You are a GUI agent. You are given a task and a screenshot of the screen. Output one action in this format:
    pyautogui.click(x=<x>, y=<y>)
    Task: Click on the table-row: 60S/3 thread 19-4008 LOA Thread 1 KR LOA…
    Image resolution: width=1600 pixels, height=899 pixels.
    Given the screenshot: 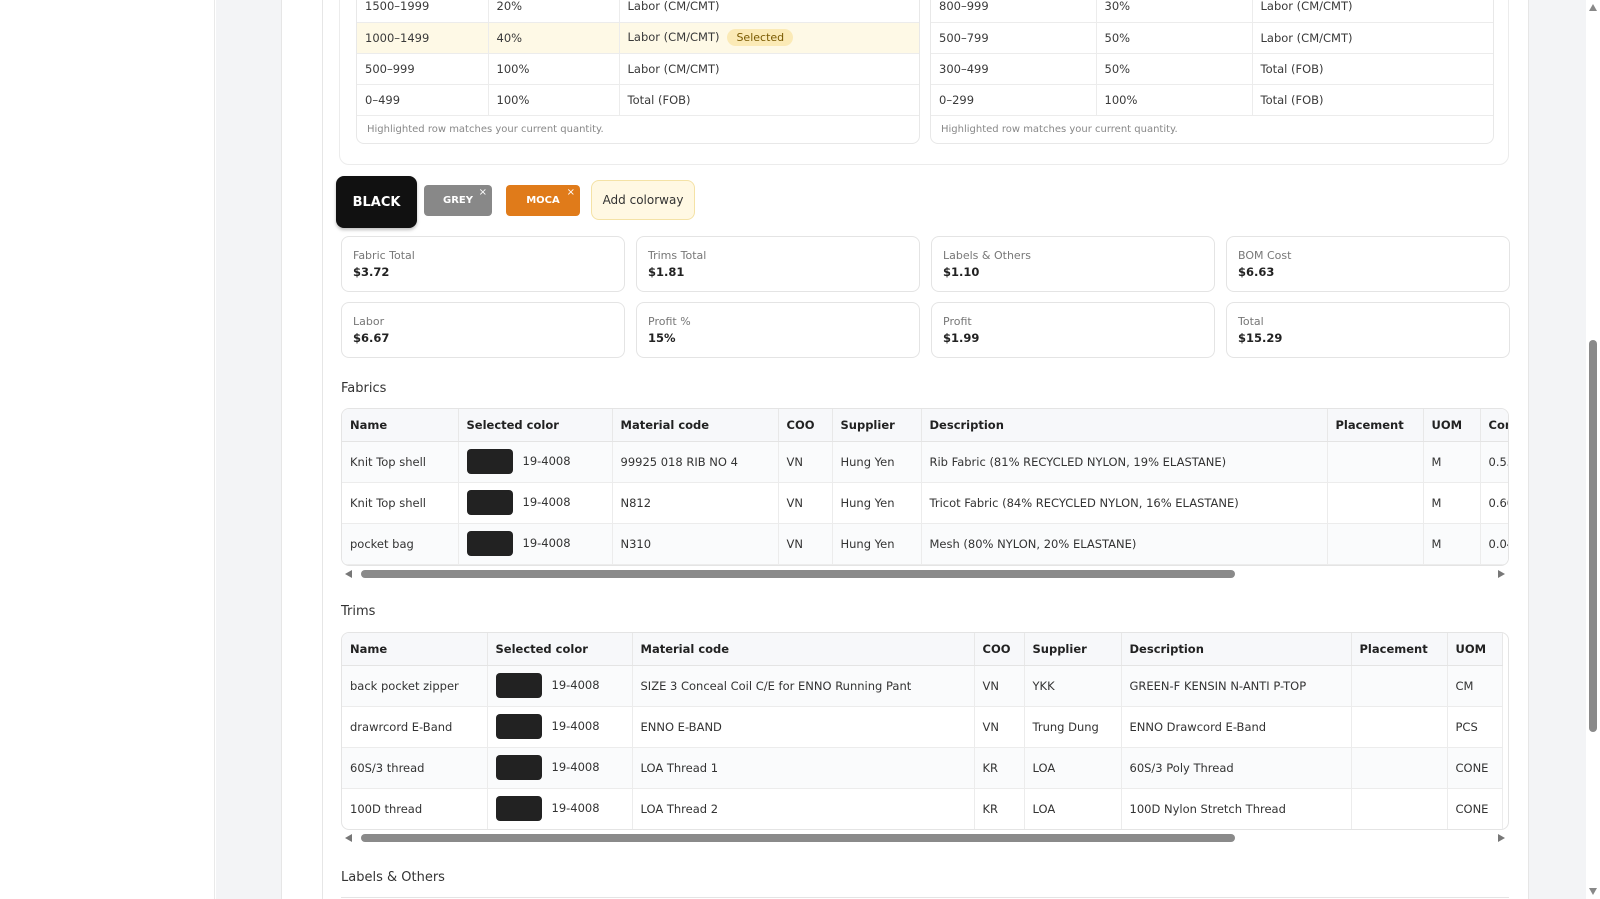 What is the action you would take?
    pyautogui.click(x=922, y=768)
    